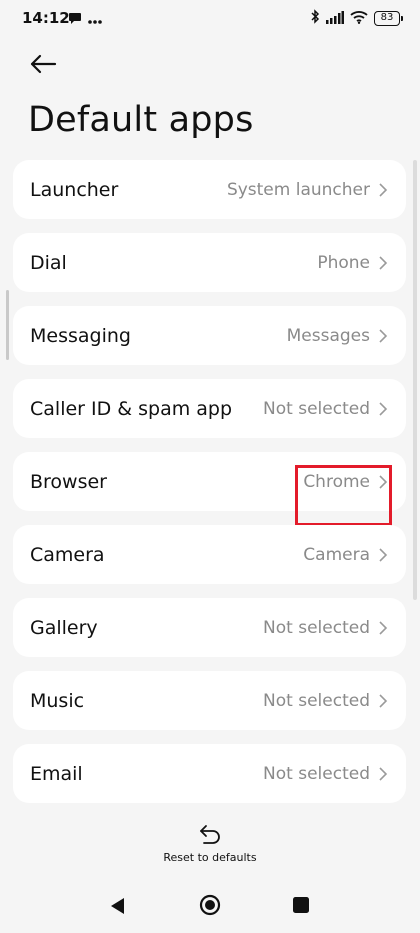  What do you see at coordinates (336, 481) in the screenshot?
I see `item-value: Chrome` at bounding box center [336, 481].